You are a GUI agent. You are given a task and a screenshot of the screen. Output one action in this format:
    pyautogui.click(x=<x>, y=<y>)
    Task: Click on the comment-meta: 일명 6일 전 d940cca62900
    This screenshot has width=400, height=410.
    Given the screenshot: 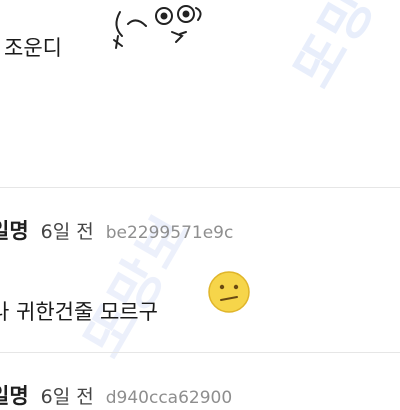 What is the action you would take?
    pyautogui.click(x=116, y=395)
    